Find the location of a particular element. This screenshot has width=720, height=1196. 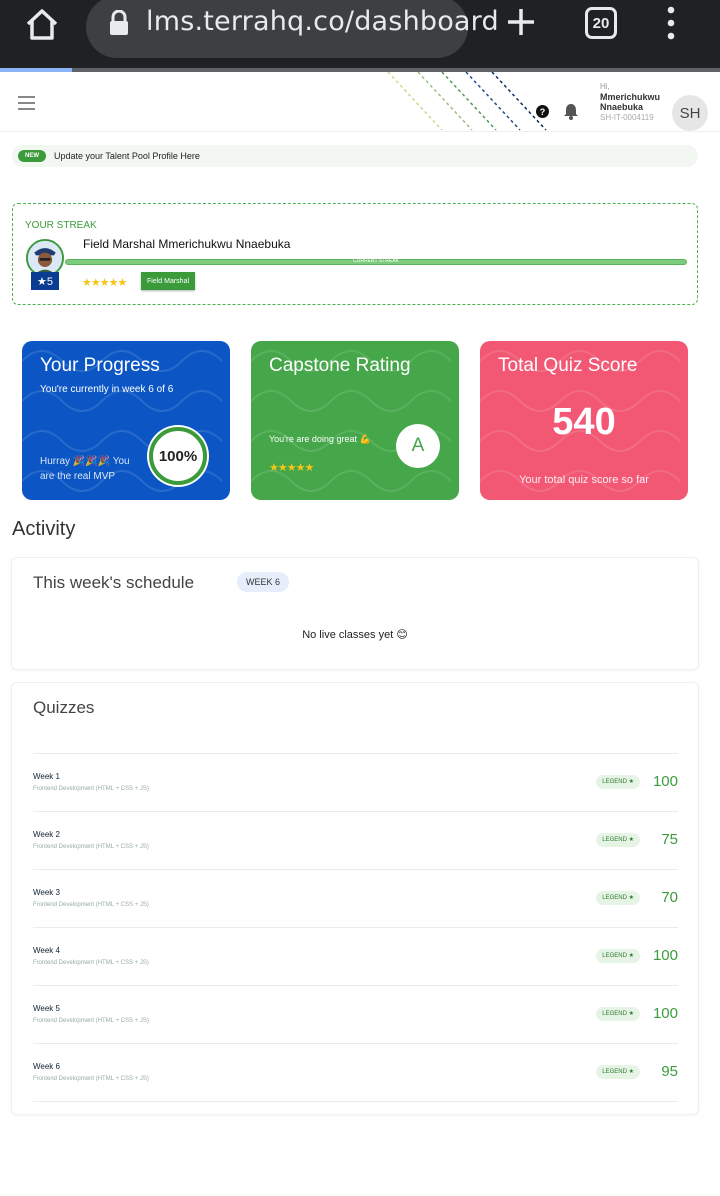

tab-switcher-button: 20 is located at coordinates (601, 23).